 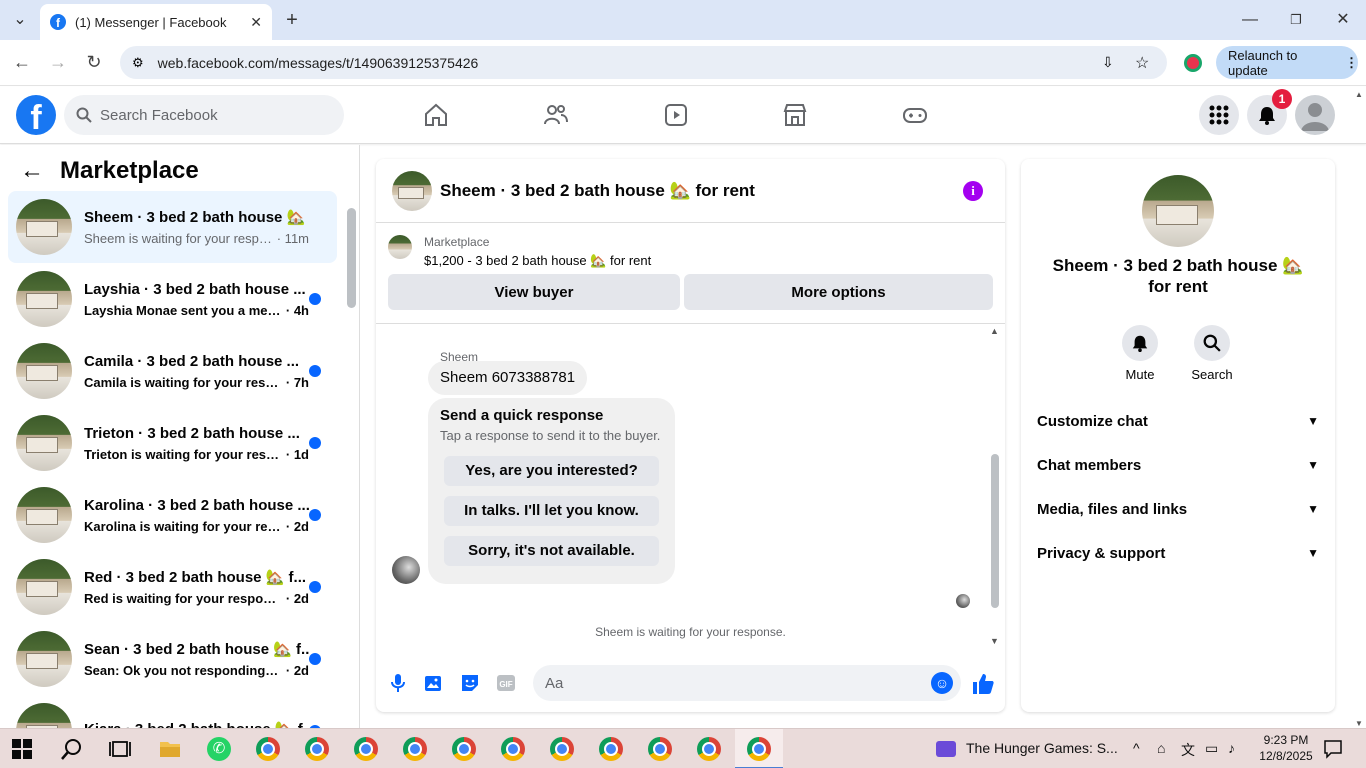 What do you see at coordinates (470, 683) in the screenshot?
I see `sticker-icon` at bounding box center [470, 683].